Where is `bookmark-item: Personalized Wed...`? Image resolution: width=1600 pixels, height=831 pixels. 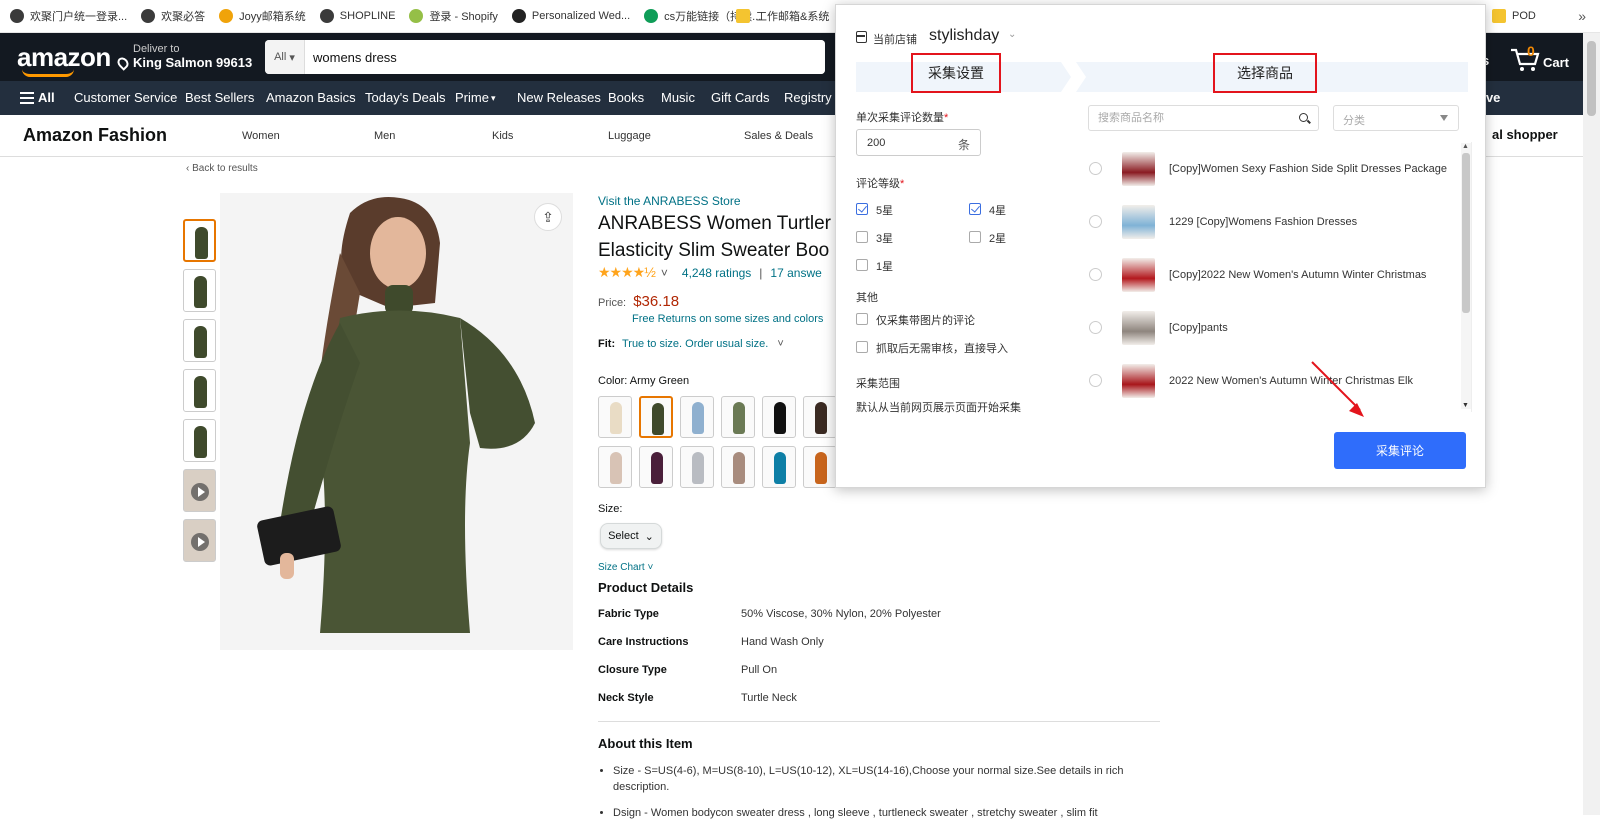
bookmark-item: Personalized Wed... is located at coordinates (570, 16).